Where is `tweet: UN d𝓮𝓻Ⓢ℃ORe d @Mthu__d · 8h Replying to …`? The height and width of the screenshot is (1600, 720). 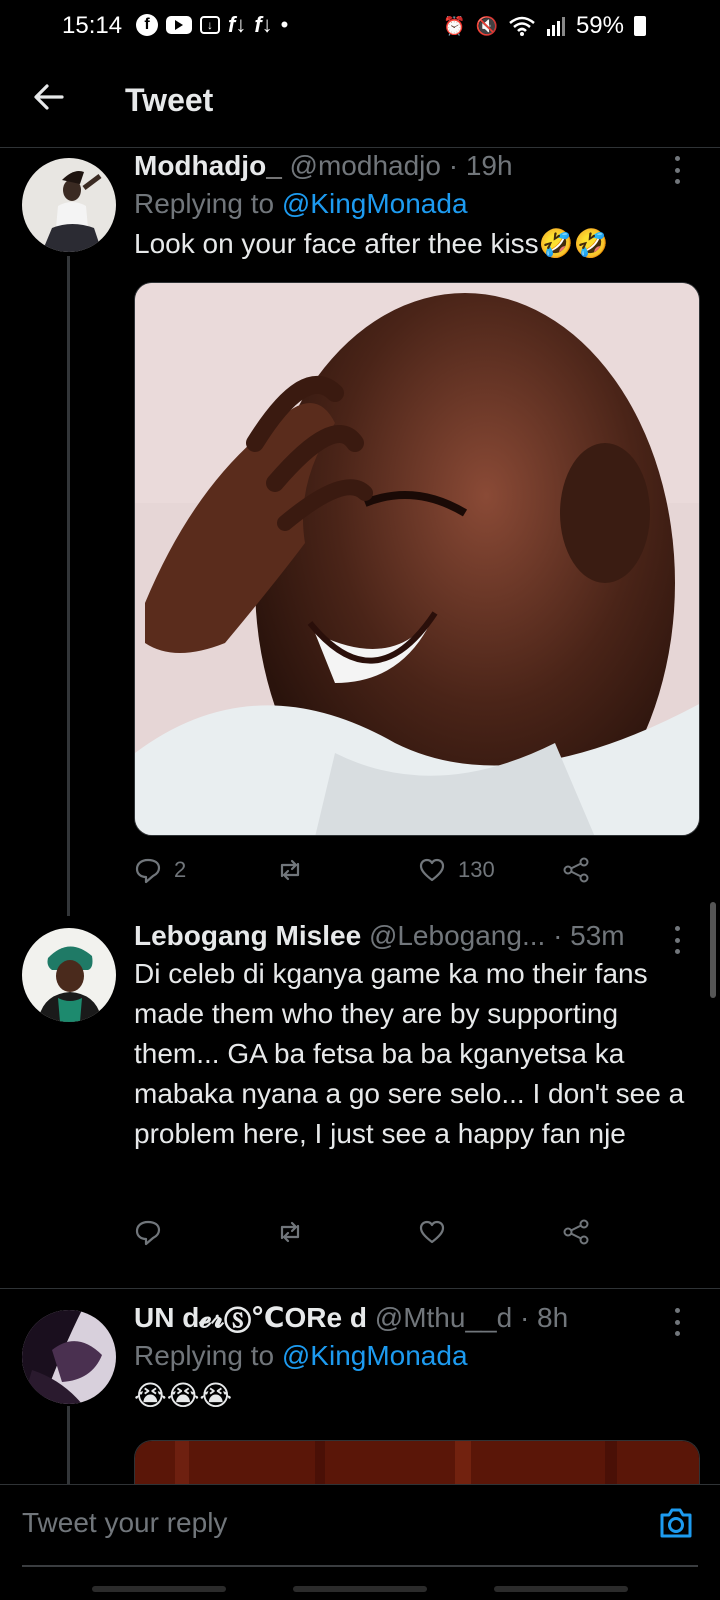
tweet: UN d𝓮𝓻Ⓢ℃ORe d @Mthu__d · 8h Replying to … is located at coordinates (360, 1400).